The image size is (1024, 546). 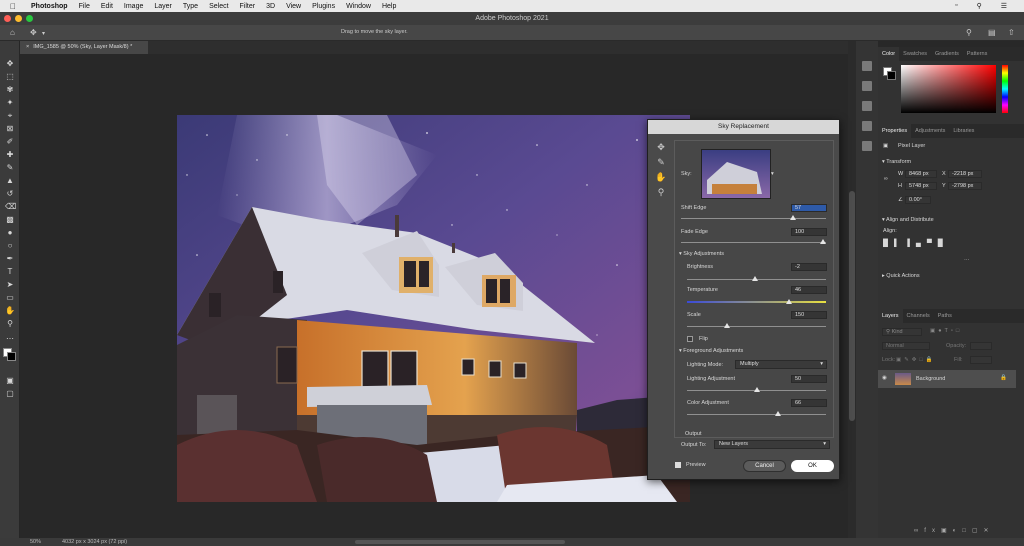 What do you see at coordinates (10, 167) in the screenshot?
I see `brush-tool-icon: ✎` at bounding box center [10, 167].